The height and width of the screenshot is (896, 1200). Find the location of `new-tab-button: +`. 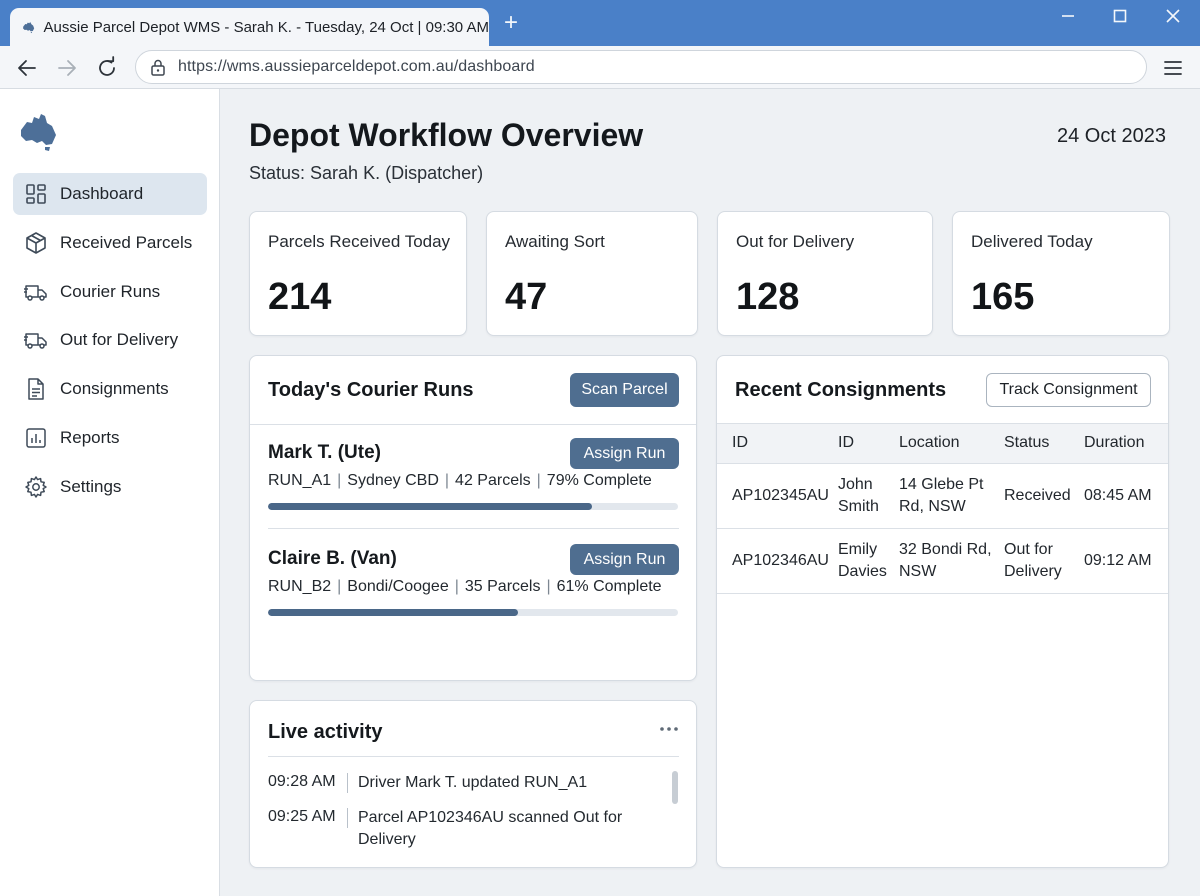

new-tab-button: + is located at coordinates (511, 23).